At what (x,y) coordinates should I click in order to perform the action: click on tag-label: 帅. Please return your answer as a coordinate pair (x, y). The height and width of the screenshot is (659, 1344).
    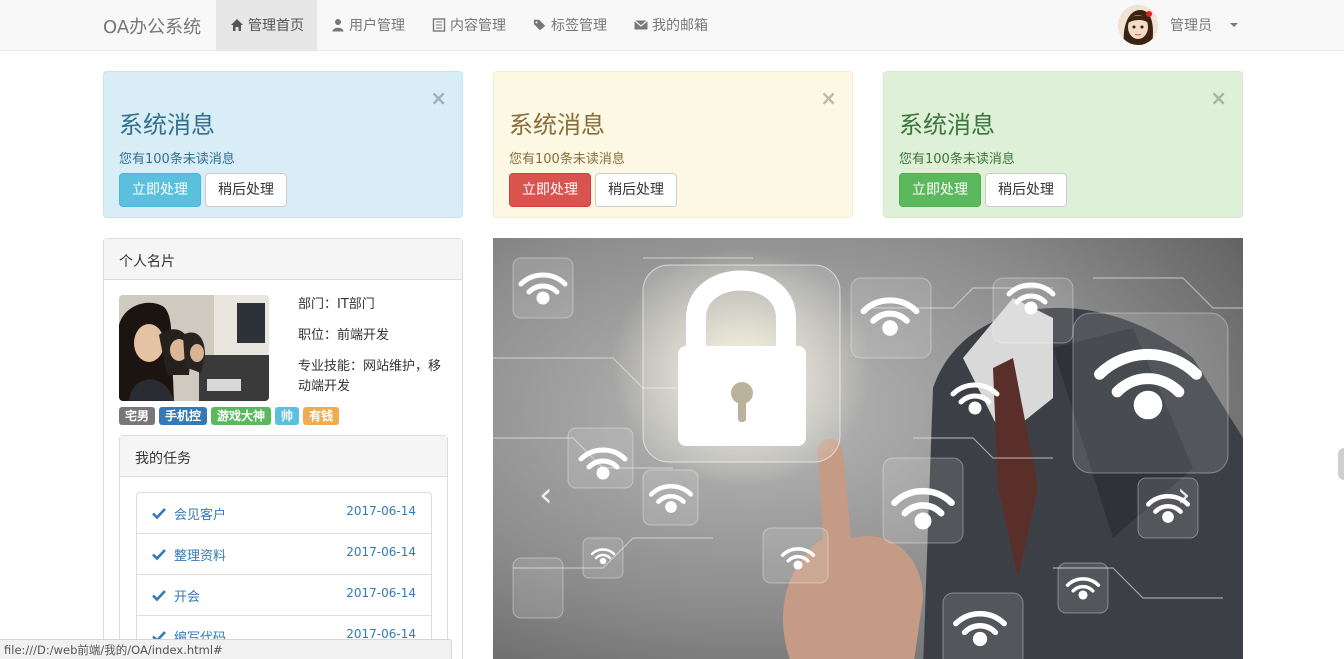
    Looking at the image, I should click on (287, 416).